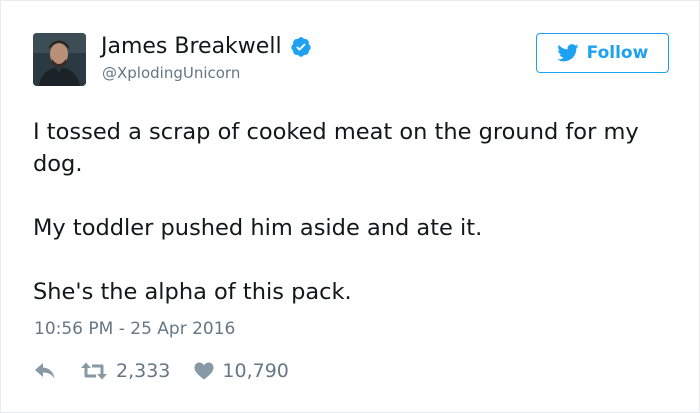 The height and width of the screenshot is (413, 700). Describe the element at coordinates (94, 371) in the screenshot. I see `retweet-icon` at that location.